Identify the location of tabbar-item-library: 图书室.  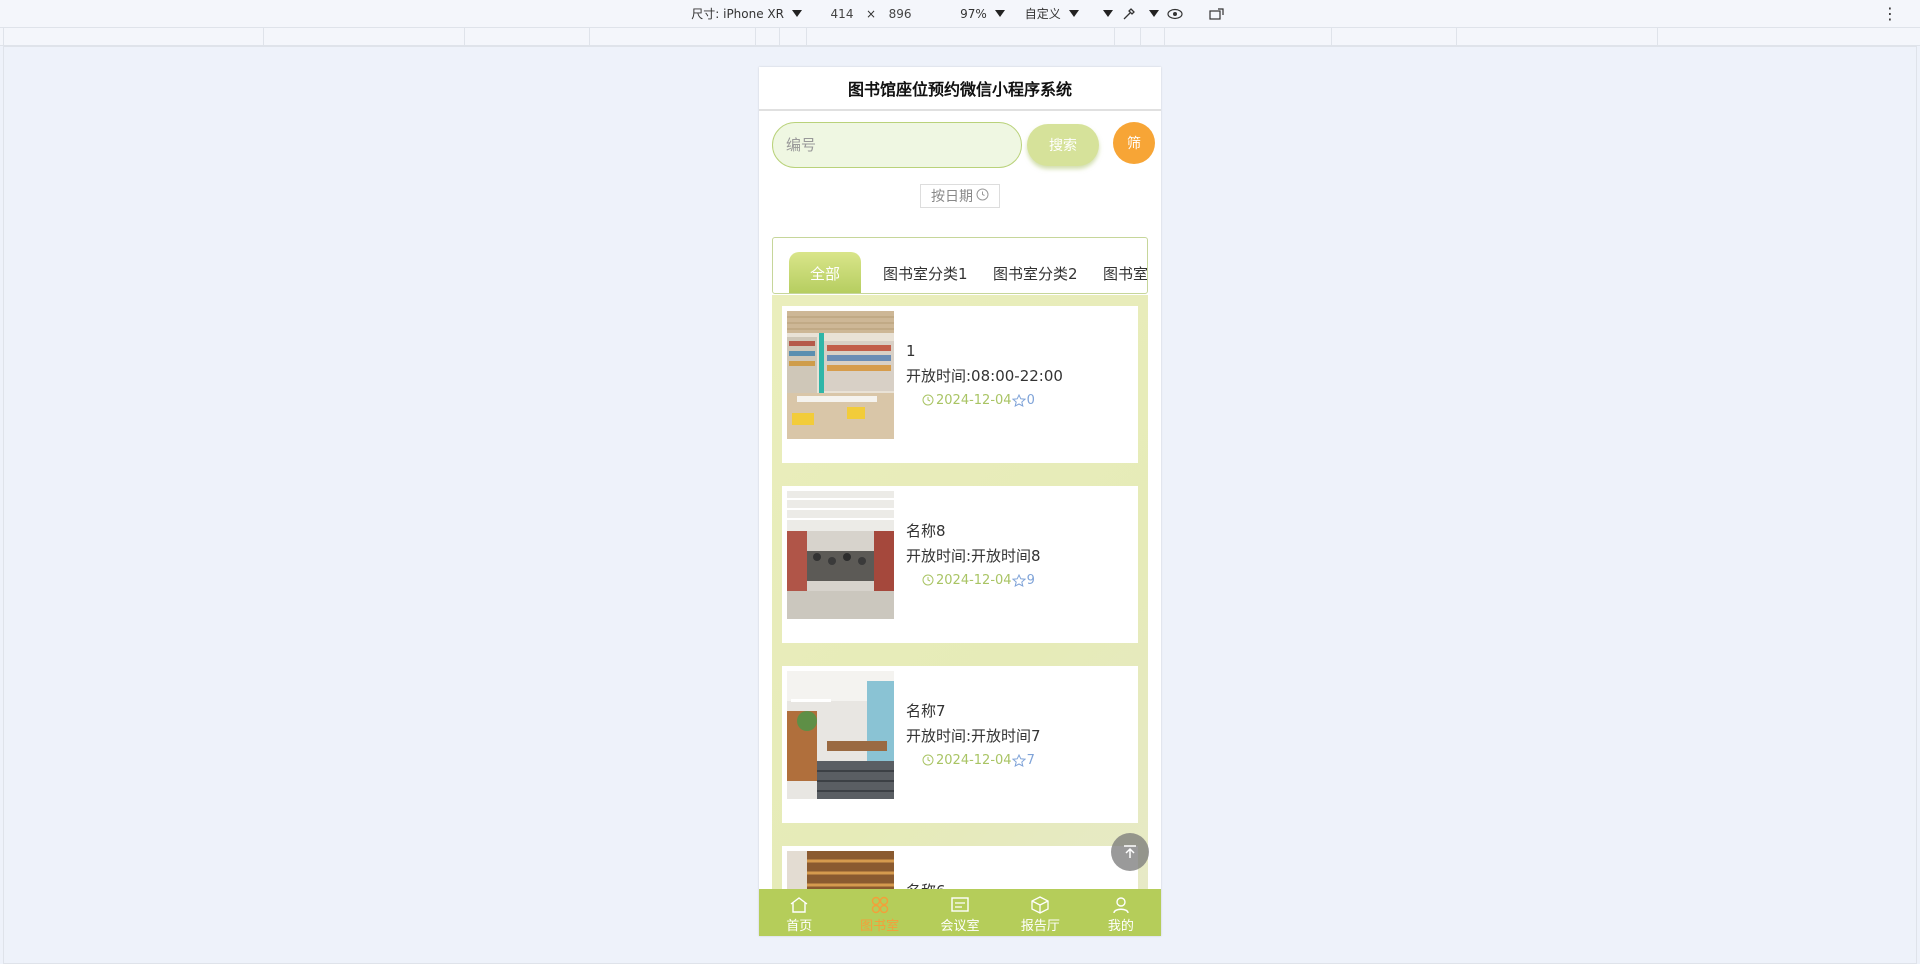
(879, 912).